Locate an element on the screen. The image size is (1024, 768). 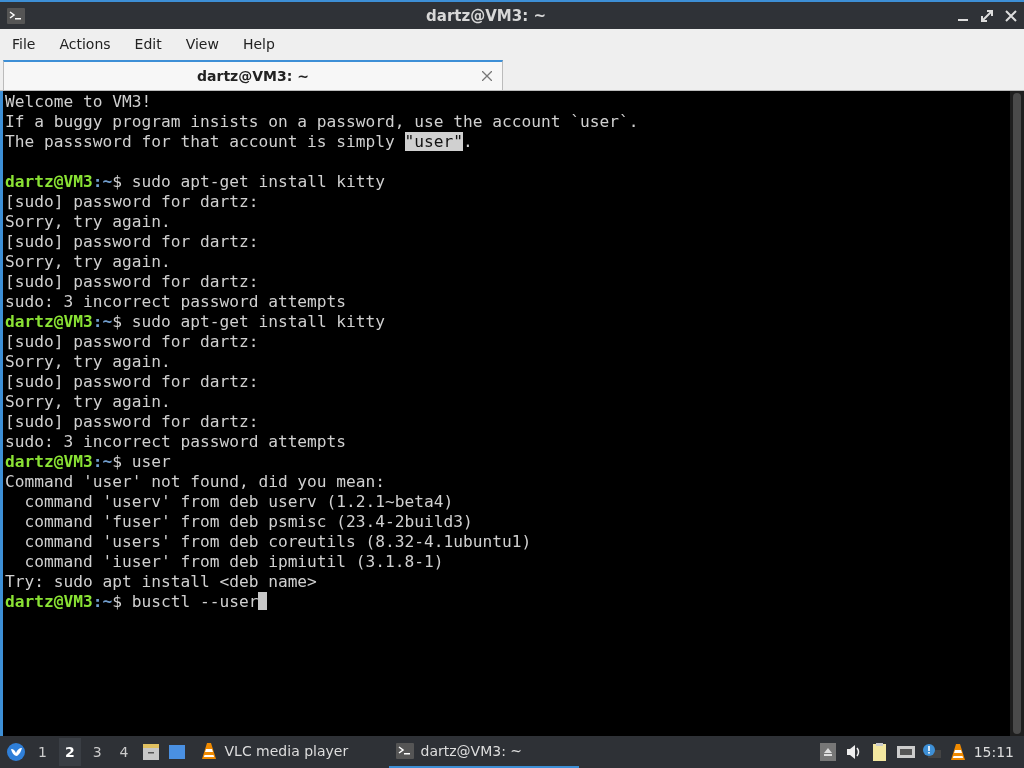
menu-item: File is located at coordinates (24, 44).